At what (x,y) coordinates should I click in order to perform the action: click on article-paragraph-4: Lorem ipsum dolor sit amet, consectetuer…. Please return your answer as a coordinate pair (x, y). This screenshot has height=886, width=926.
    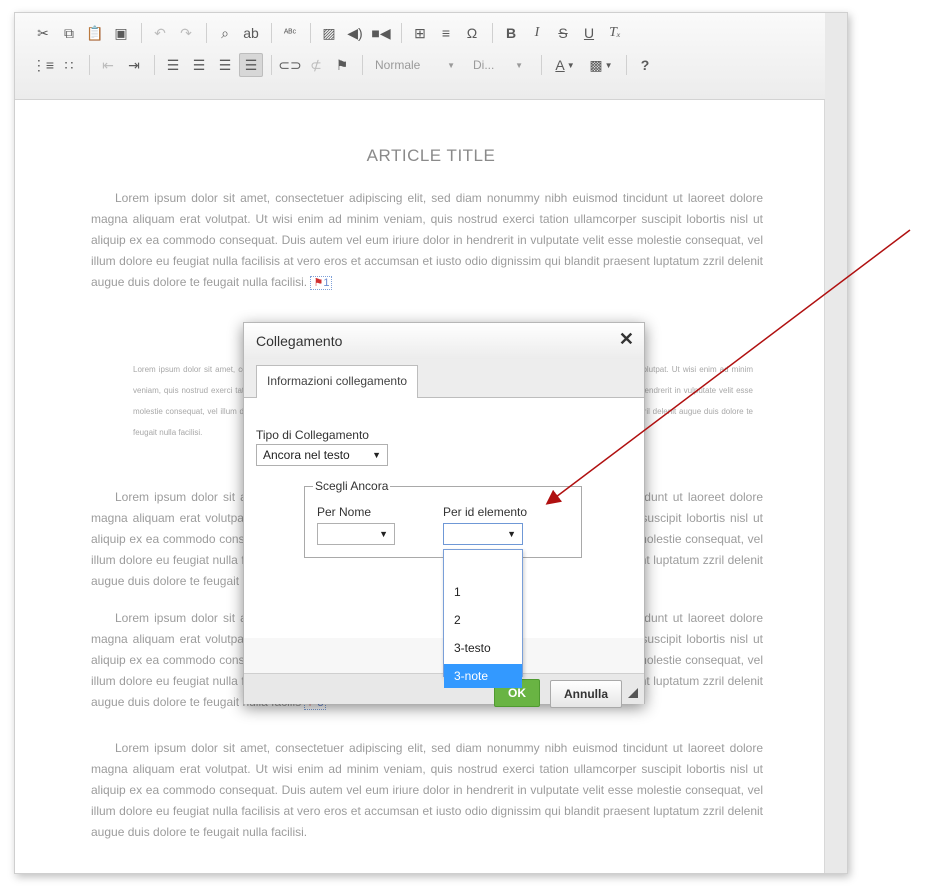
    Looking at the image, I should click on (427, 790).